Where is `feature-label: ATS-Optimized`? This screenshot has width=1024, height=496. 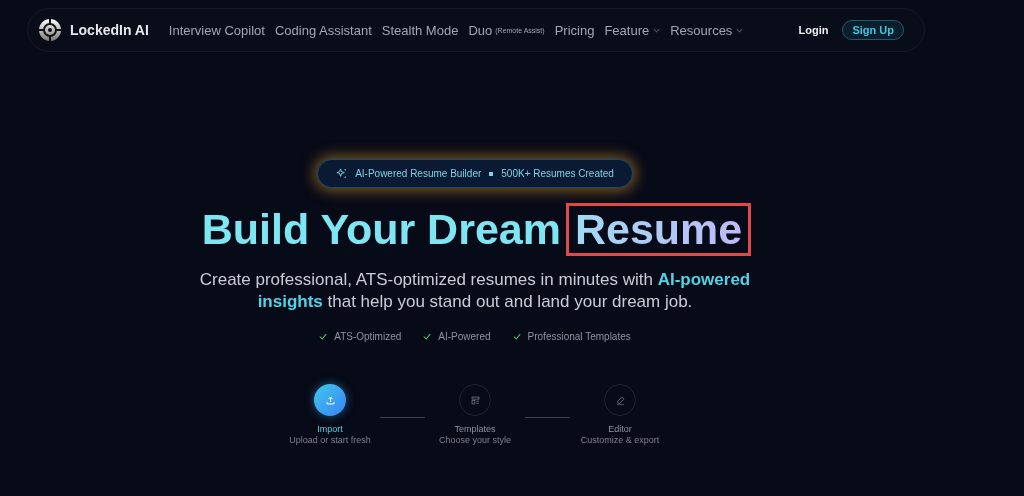
feature-label: ATS-Optimized is located at coordinates (368, 336).